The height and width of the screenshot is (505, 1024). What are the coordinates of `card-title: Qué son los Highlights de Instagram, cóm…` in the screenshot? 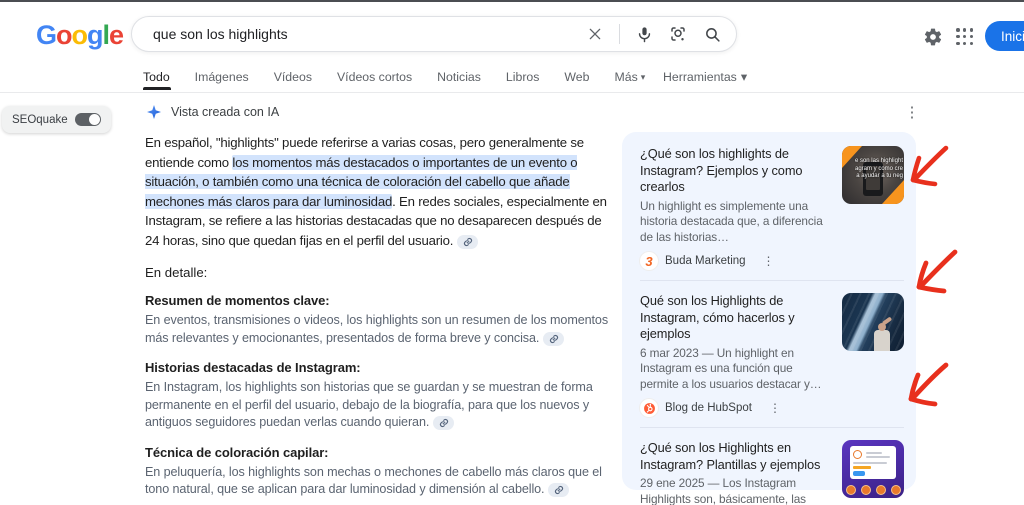 It's located at (736, 318).